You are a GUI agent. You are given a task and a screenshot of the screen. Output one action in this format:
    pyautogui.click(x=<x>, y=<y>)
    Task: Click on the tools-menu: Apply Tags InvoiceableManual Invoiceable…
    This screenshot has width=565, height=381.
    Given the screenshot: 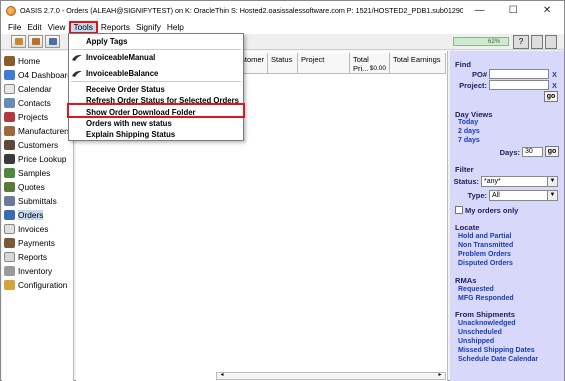 What is the action you would take?
    pyautogui.click(x=156, y=87)
    